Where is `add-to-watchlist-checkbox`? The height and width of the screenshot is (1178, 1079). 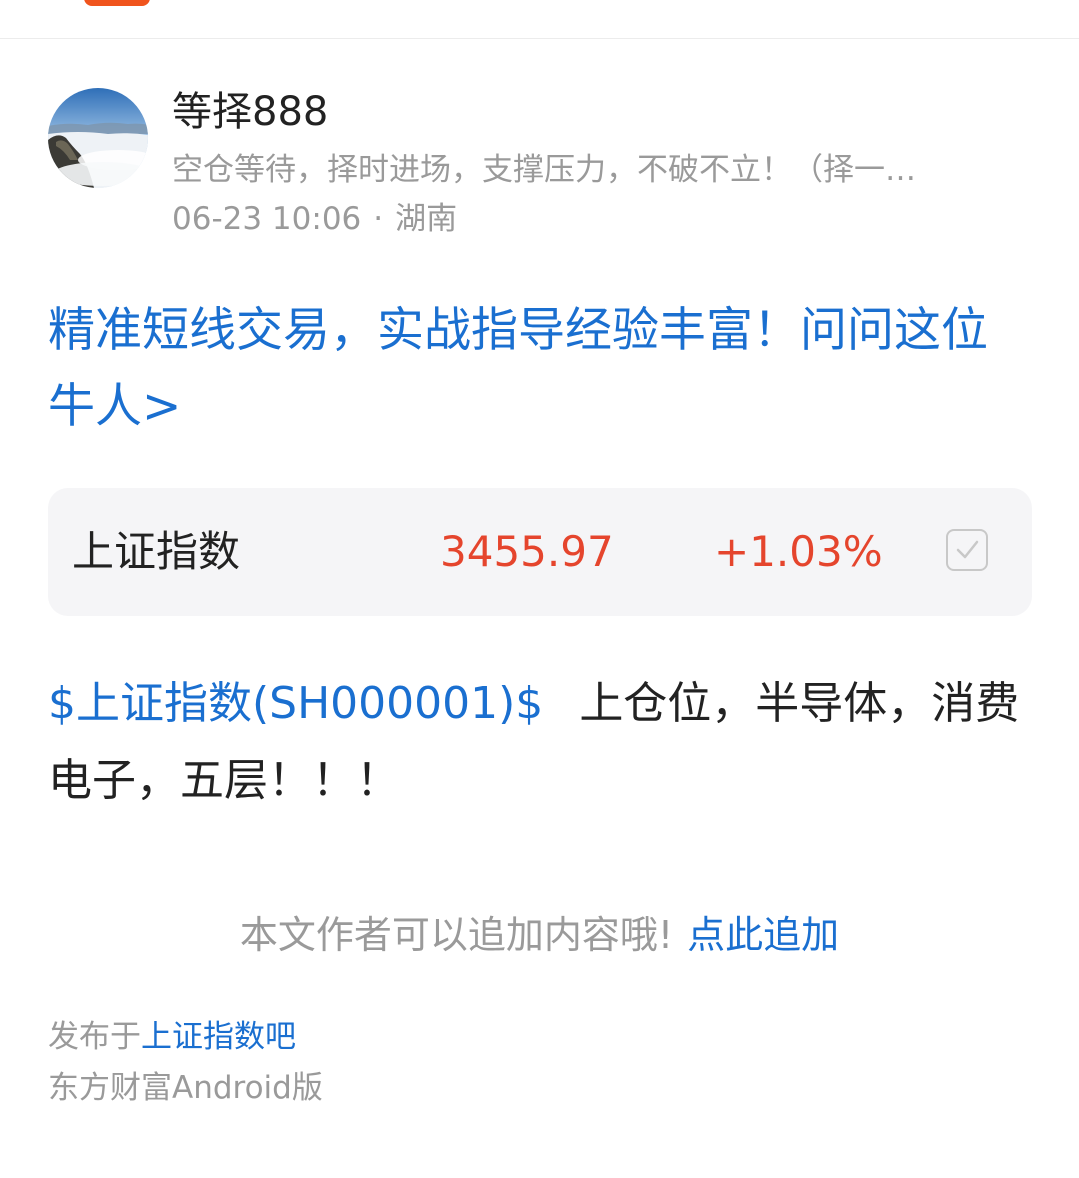 add-to-watchlist-checkbox is located at coordinates (967, 550).